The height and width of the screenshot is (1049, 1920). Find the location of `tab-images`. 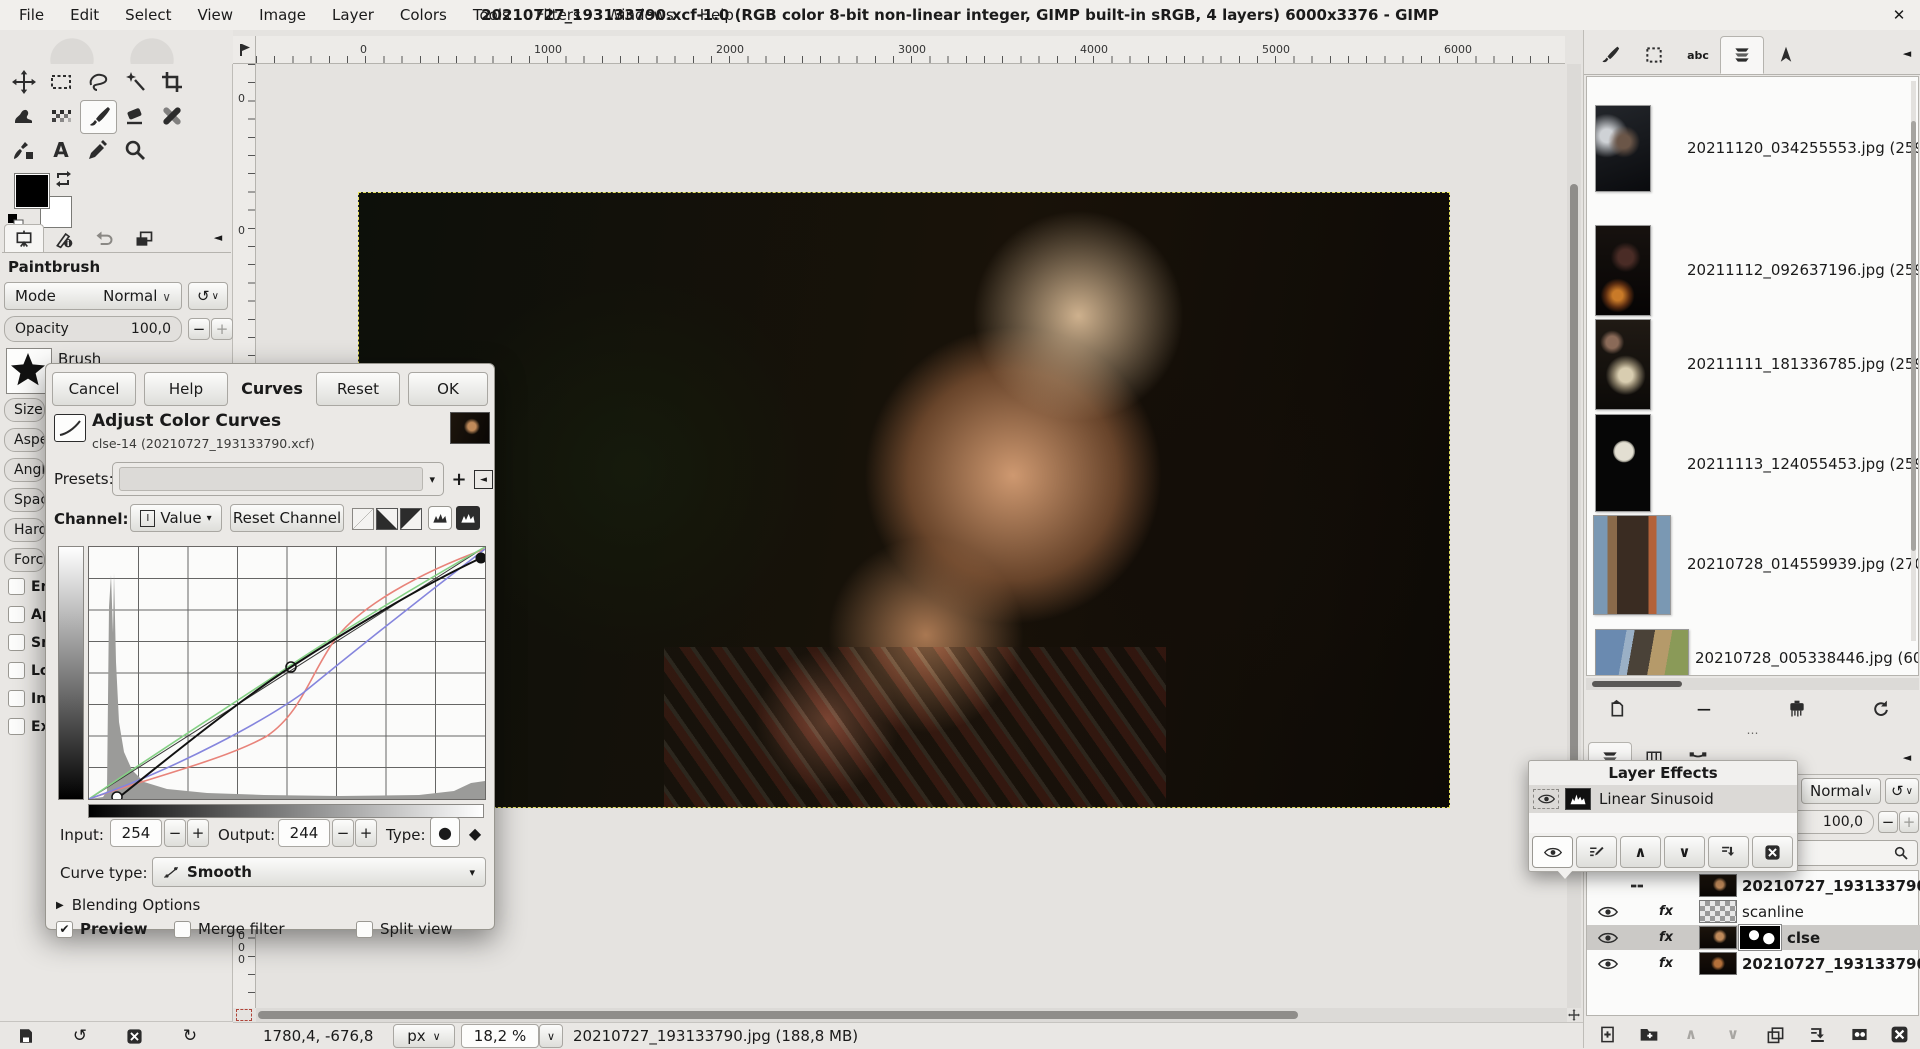

tab-images is located at coordinates (144, 238).